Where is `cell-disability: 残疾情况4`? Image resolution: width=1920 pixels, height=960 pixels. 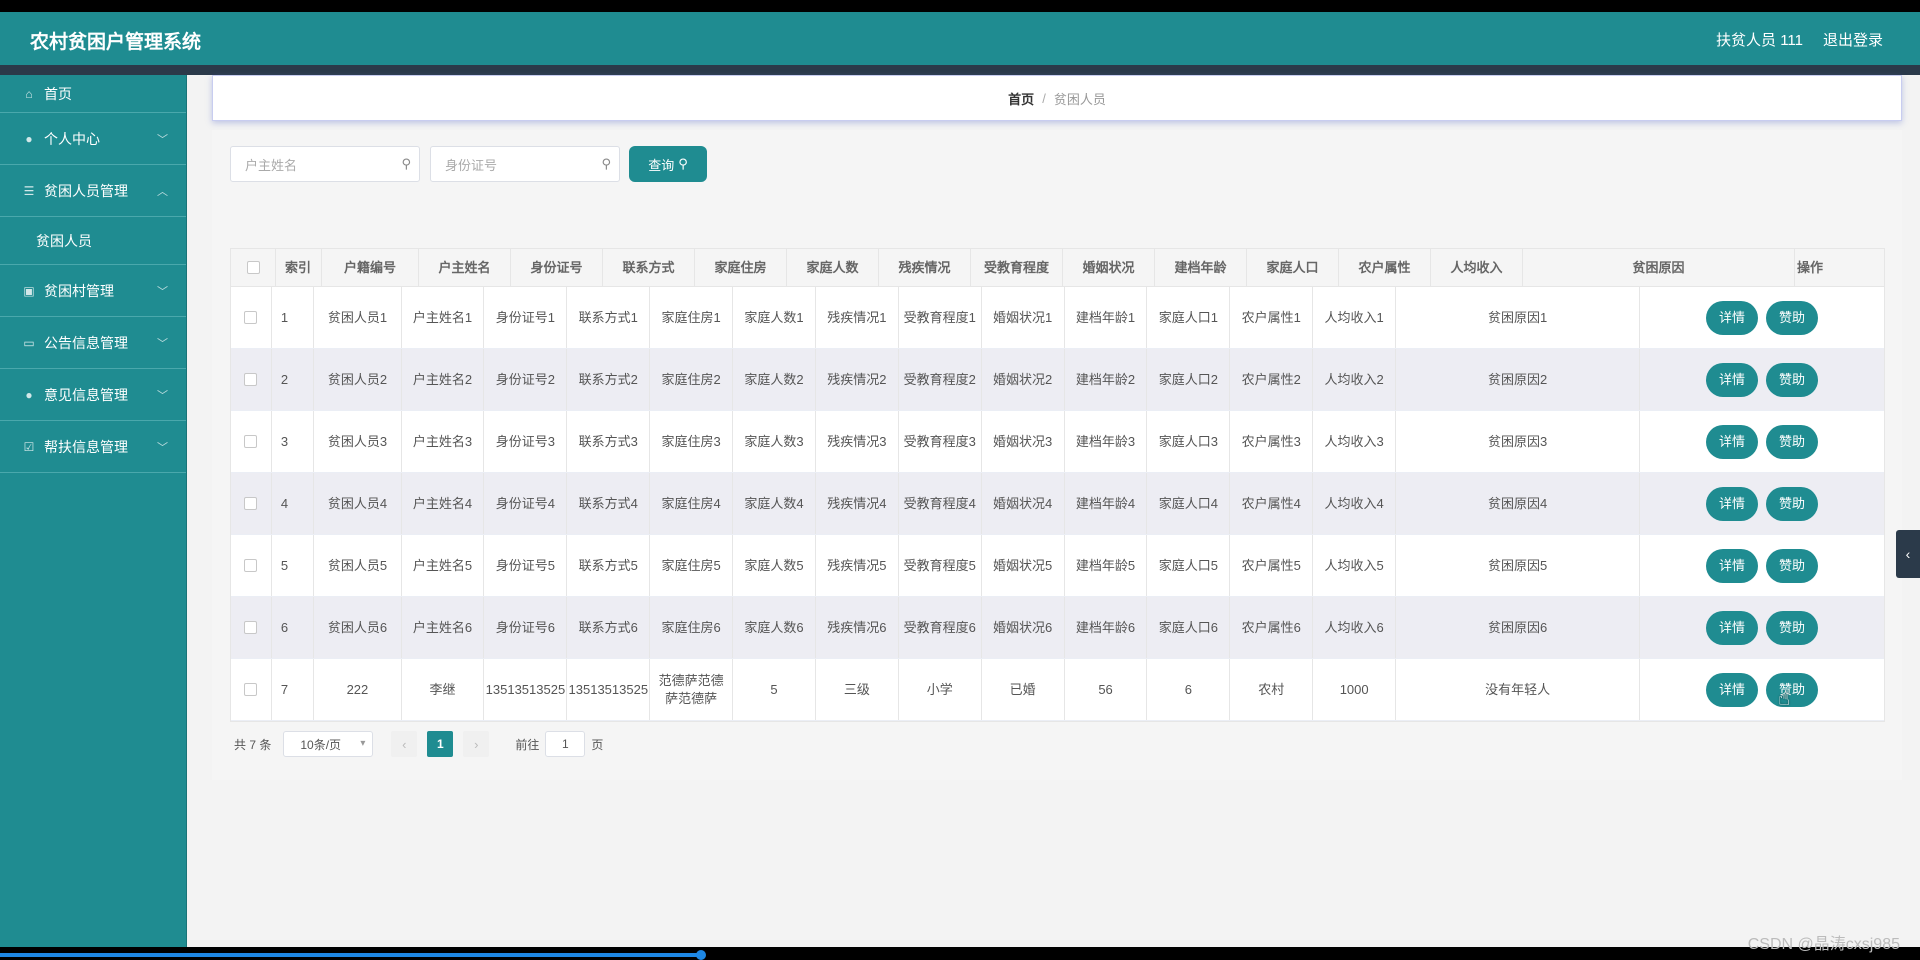 cell-disability: 残疾情况4 is located at coordinates (857, 503).